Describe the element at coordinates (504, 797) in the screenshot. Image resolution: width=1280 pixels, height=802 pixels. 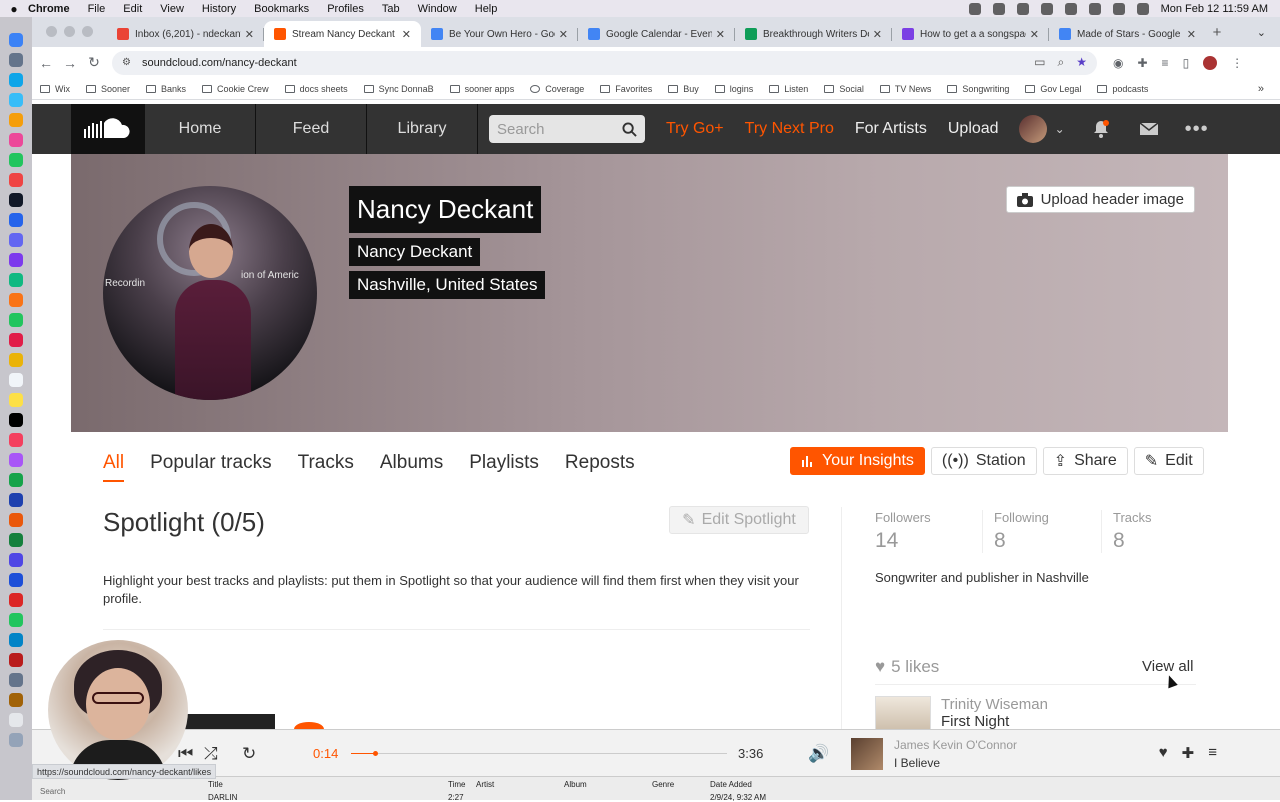
I see `itunes-row: DARLIN 2:27 2/9/24, 9:32 AM` at that location.